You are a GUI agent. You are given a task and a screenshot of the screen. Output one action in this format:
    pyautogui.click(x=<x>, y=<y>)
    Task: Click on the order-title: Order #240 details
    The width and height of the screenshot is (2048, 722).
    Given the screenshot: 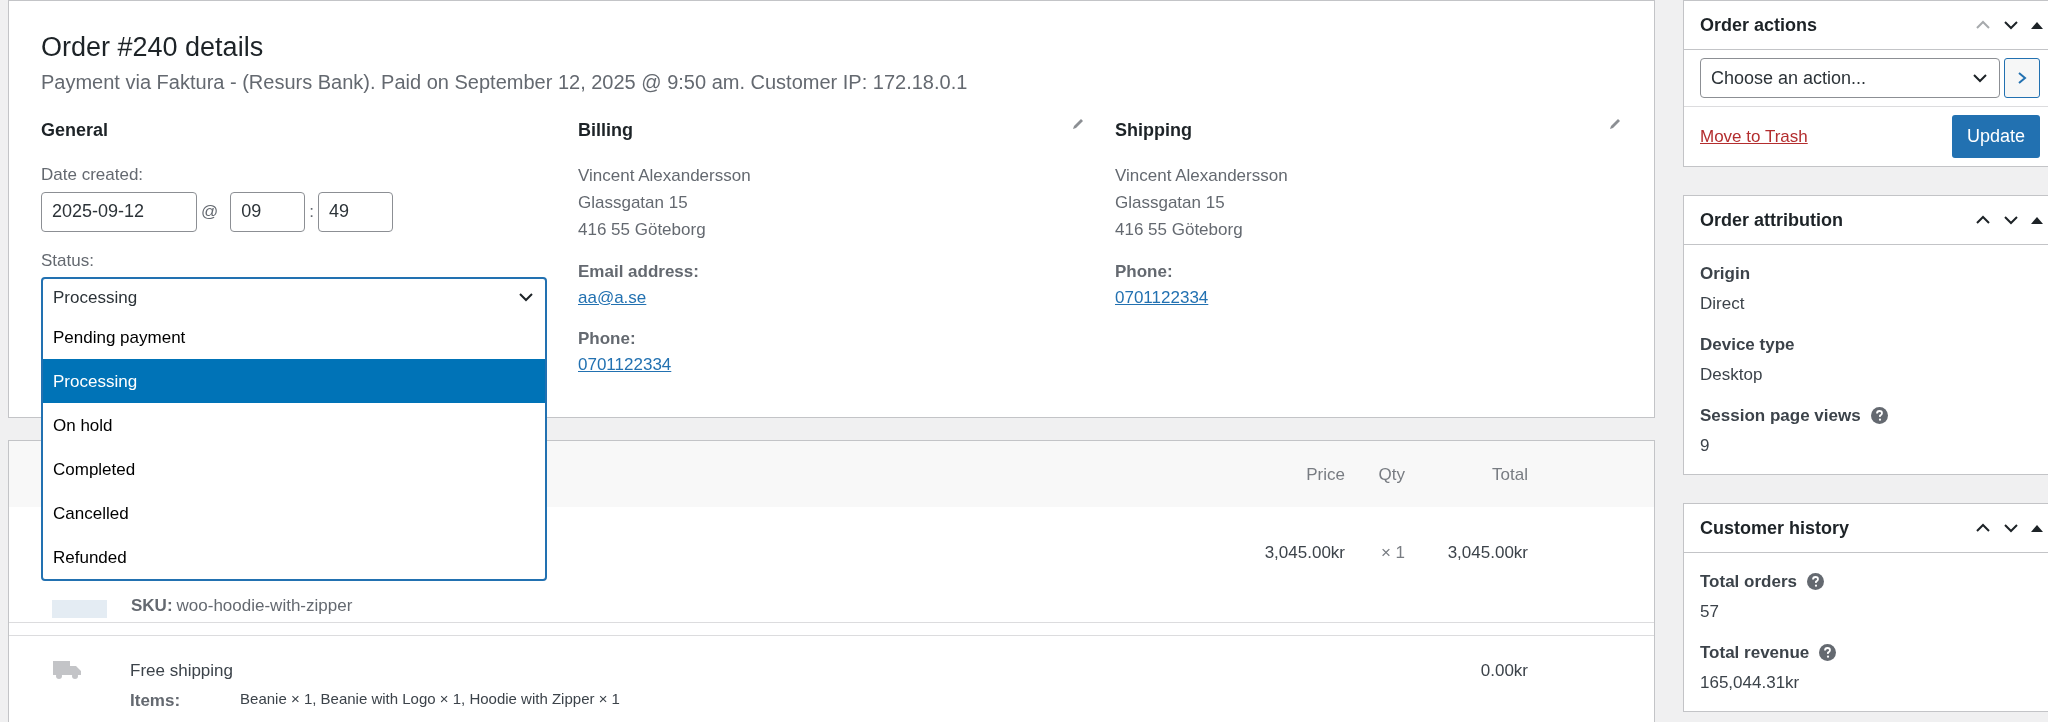 What is the action you would take?
    pyautogui.click(x=153, y=47)
    